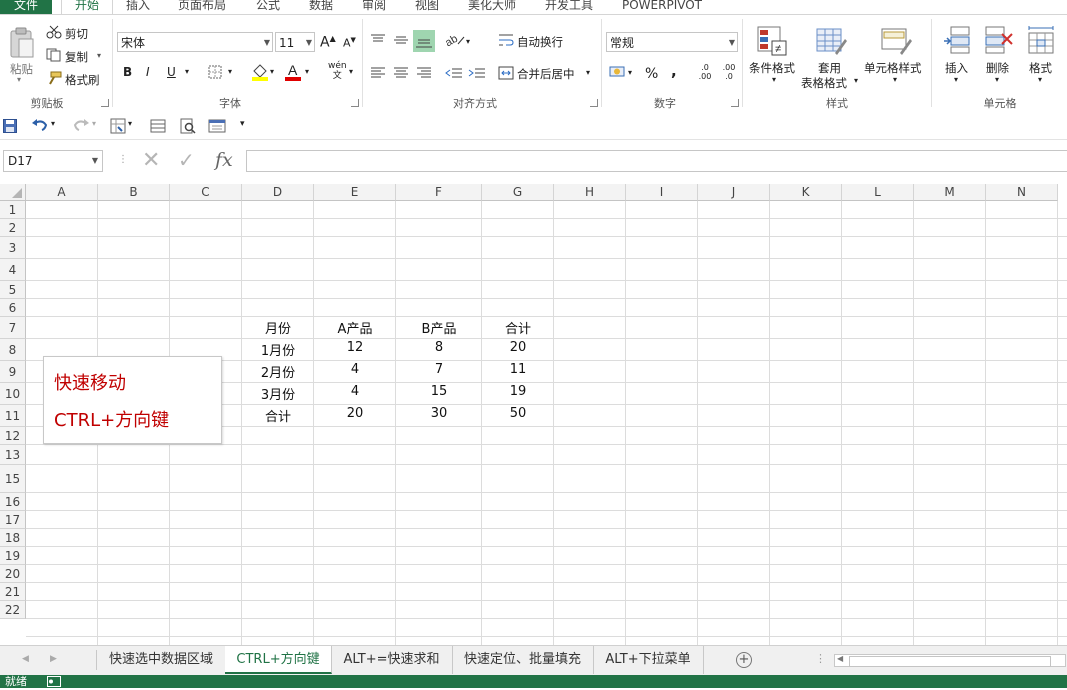  Describe the element at coordinates (202, 7) in the screenshot. I see `tab-page-layout: 页面布局` at that location.